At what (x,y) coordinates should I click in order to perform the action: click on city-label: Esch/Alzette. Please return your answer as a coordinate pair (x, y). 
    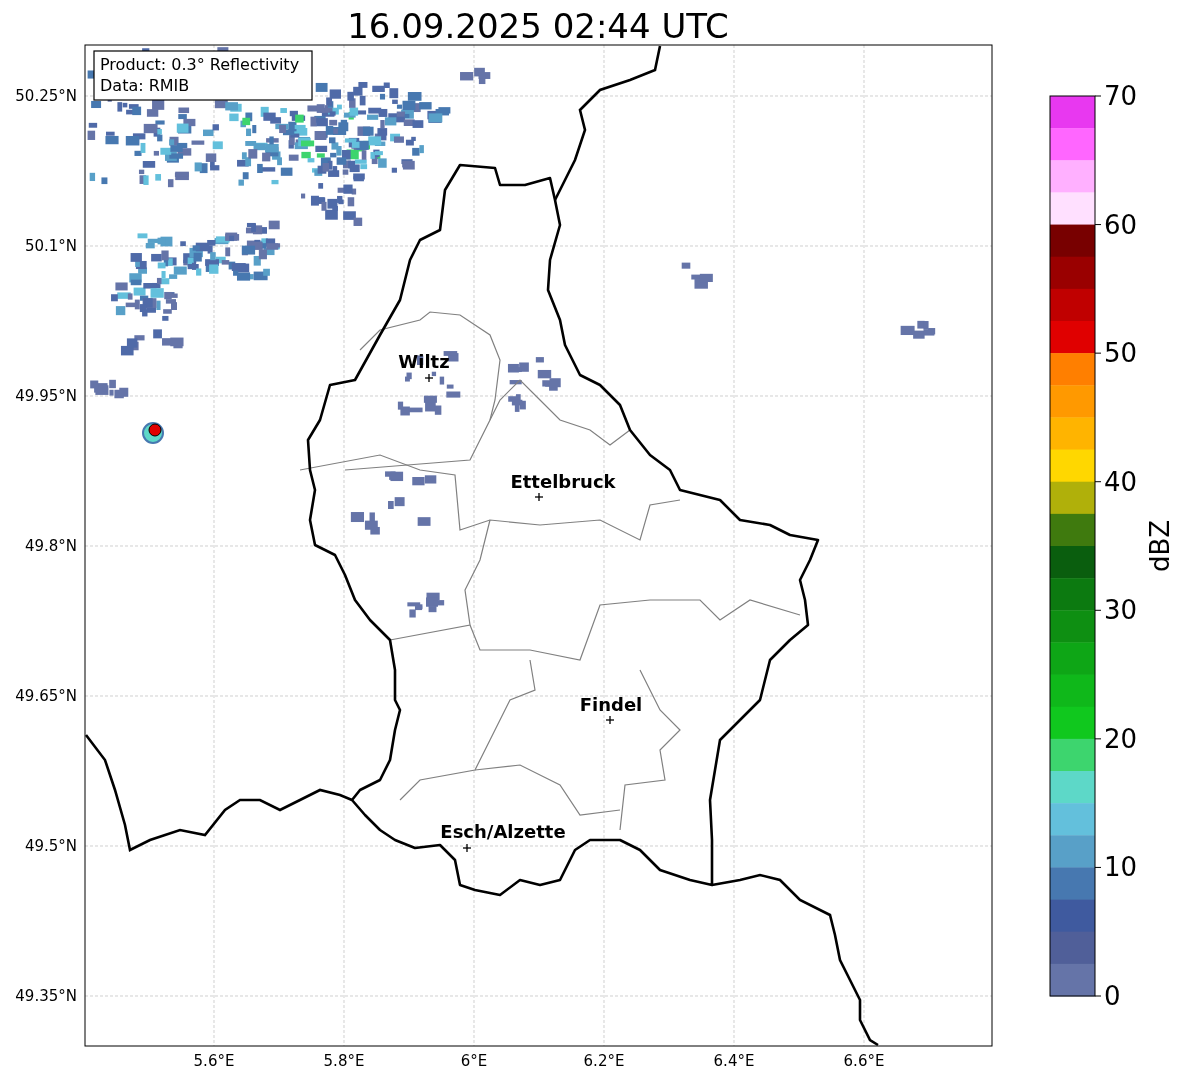
    Looking at the image, I should click on (503, 831).